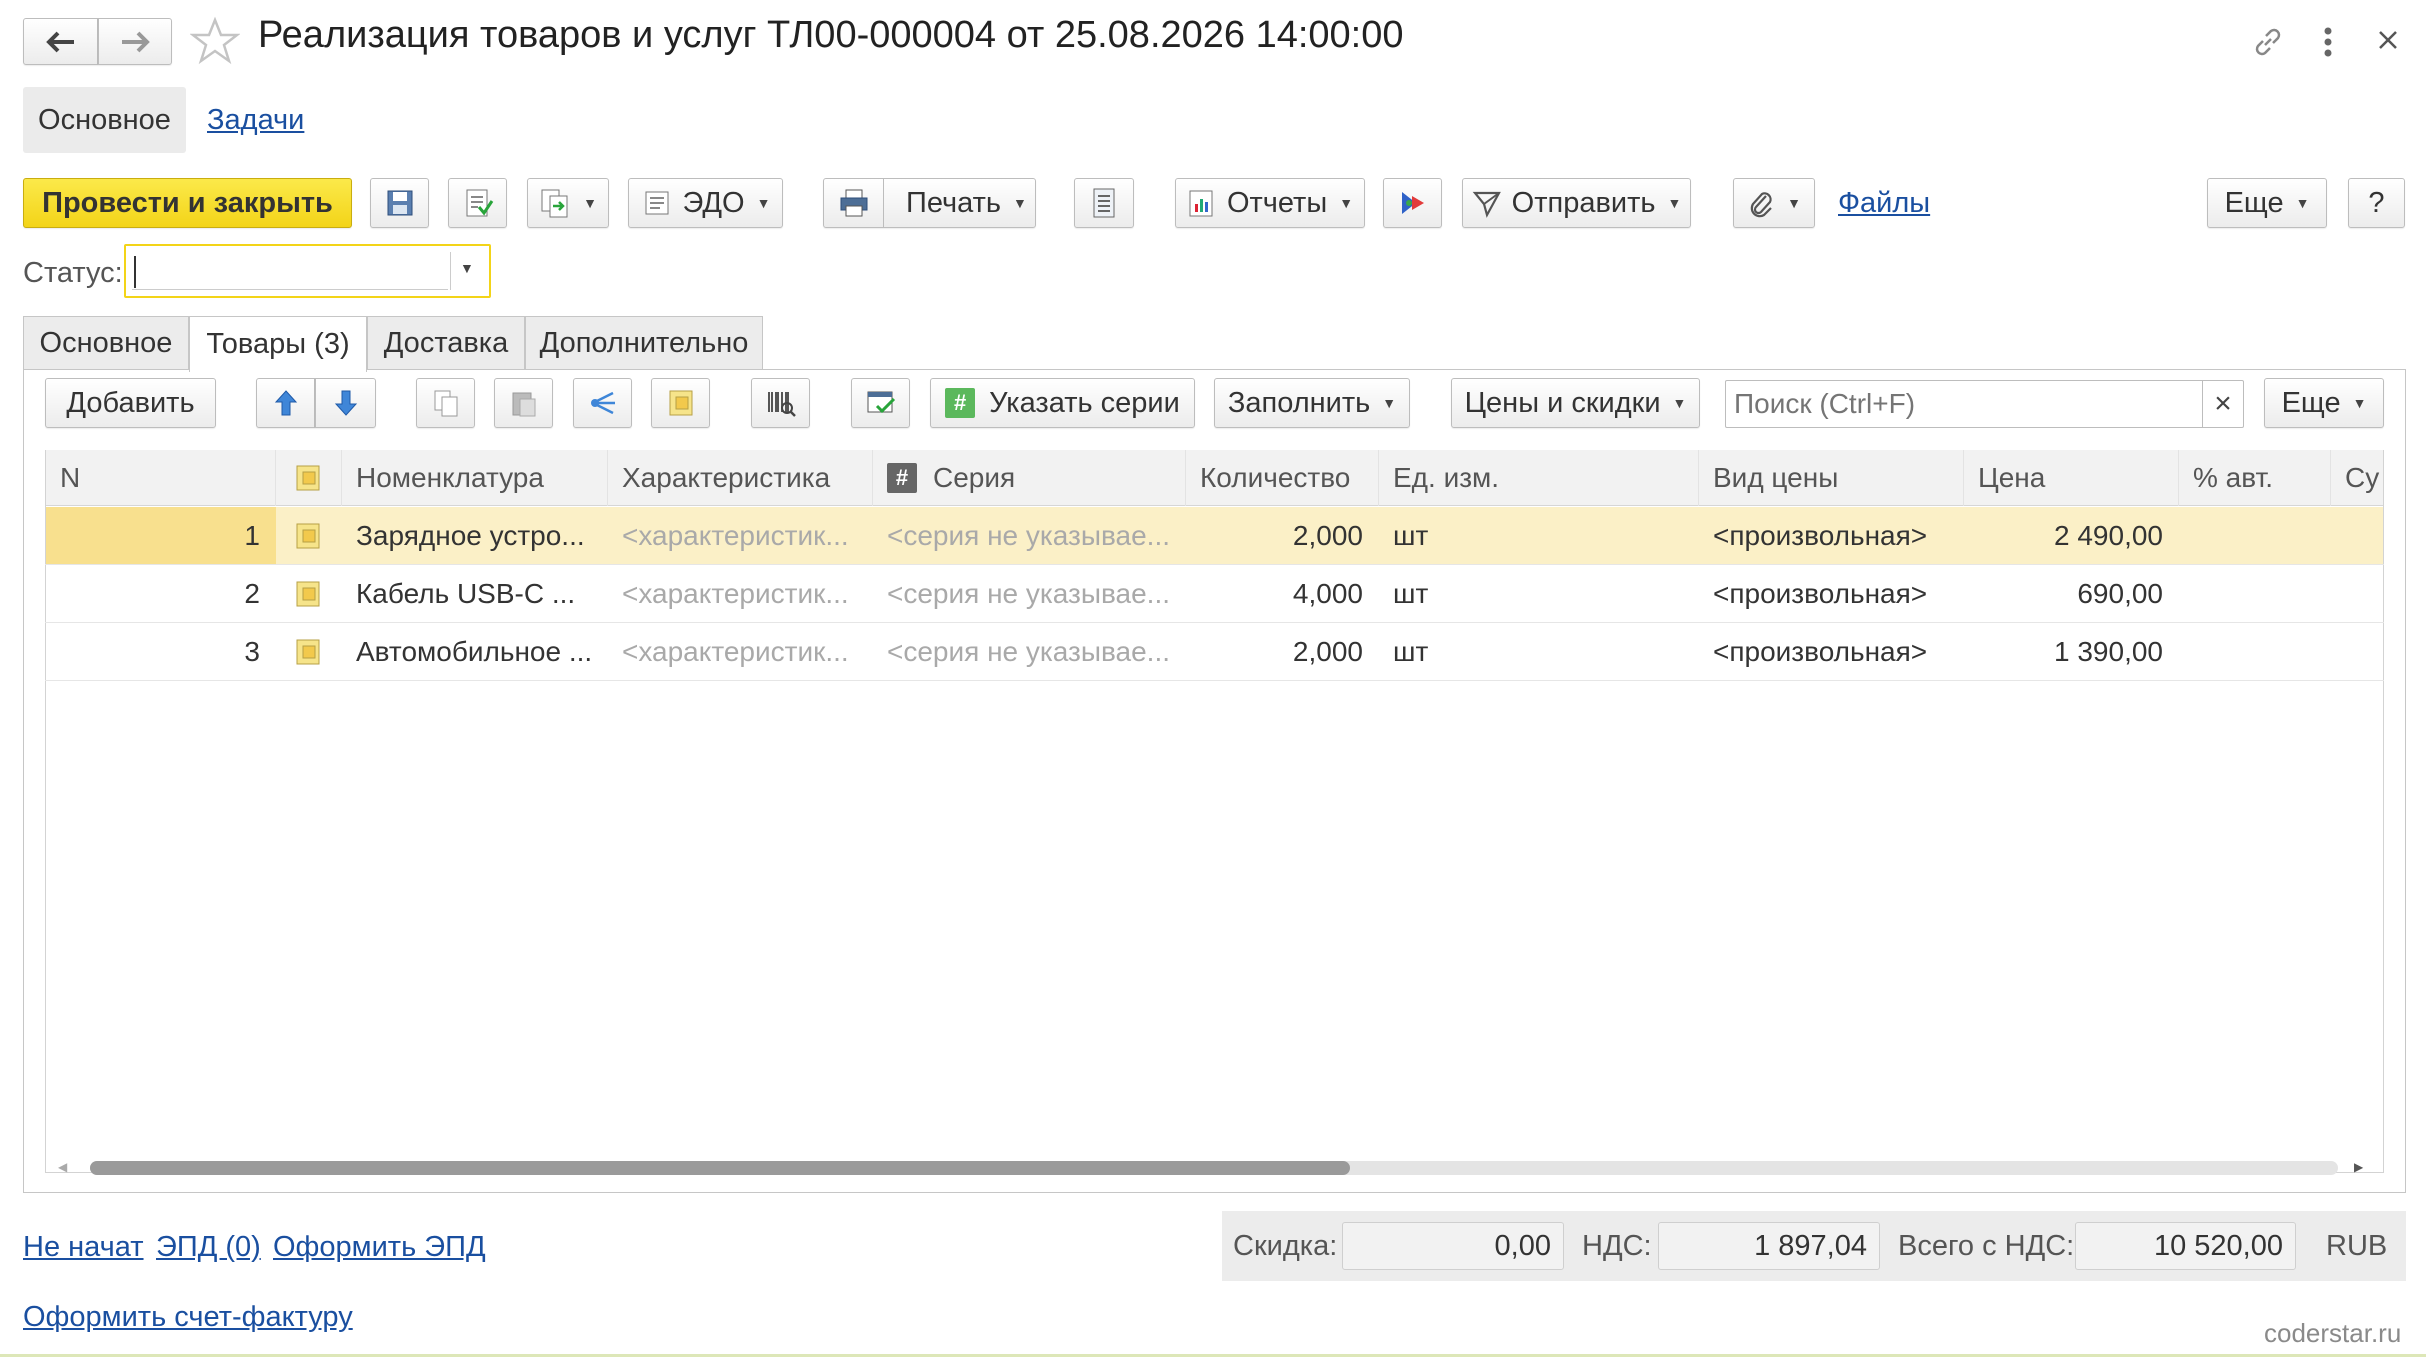  Describe the element at coordinates (954, 202) in the screenshot. I see `print-label: Печать` at that location.